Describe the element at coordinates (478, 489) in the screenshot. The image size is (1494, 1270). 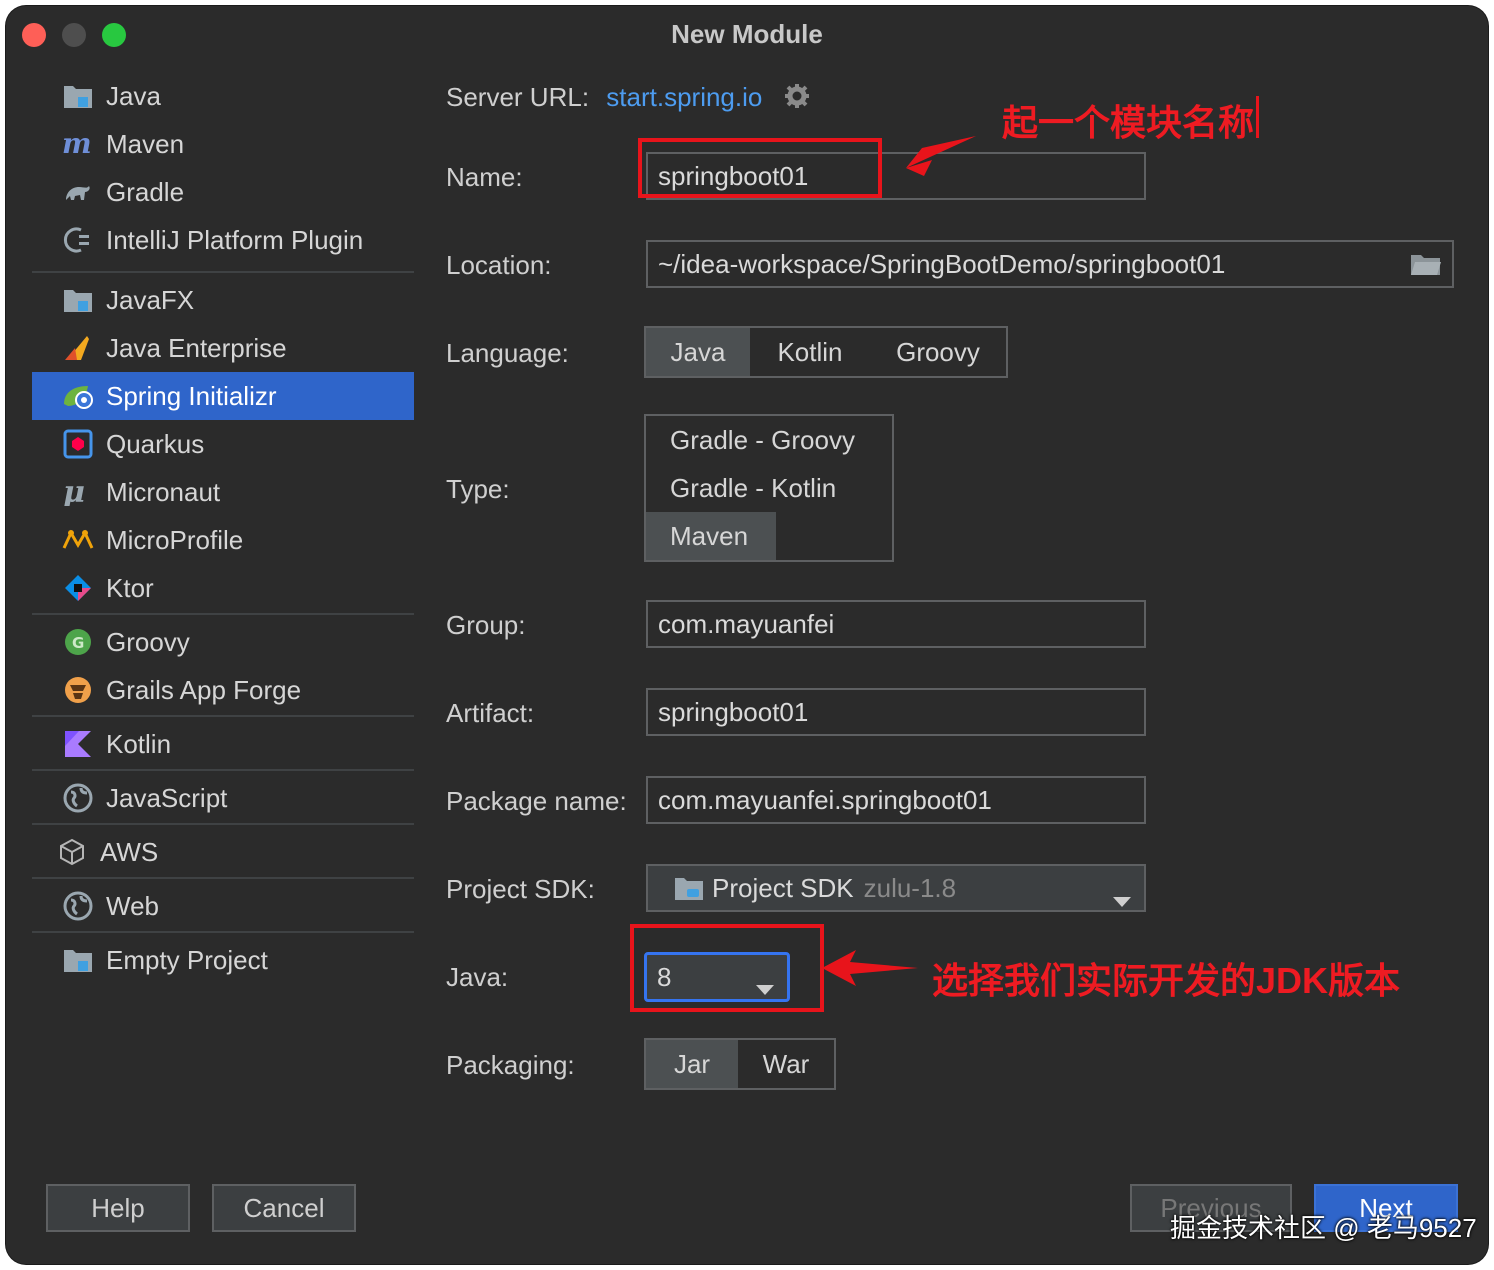
I see `type-label: Type:` at that location.